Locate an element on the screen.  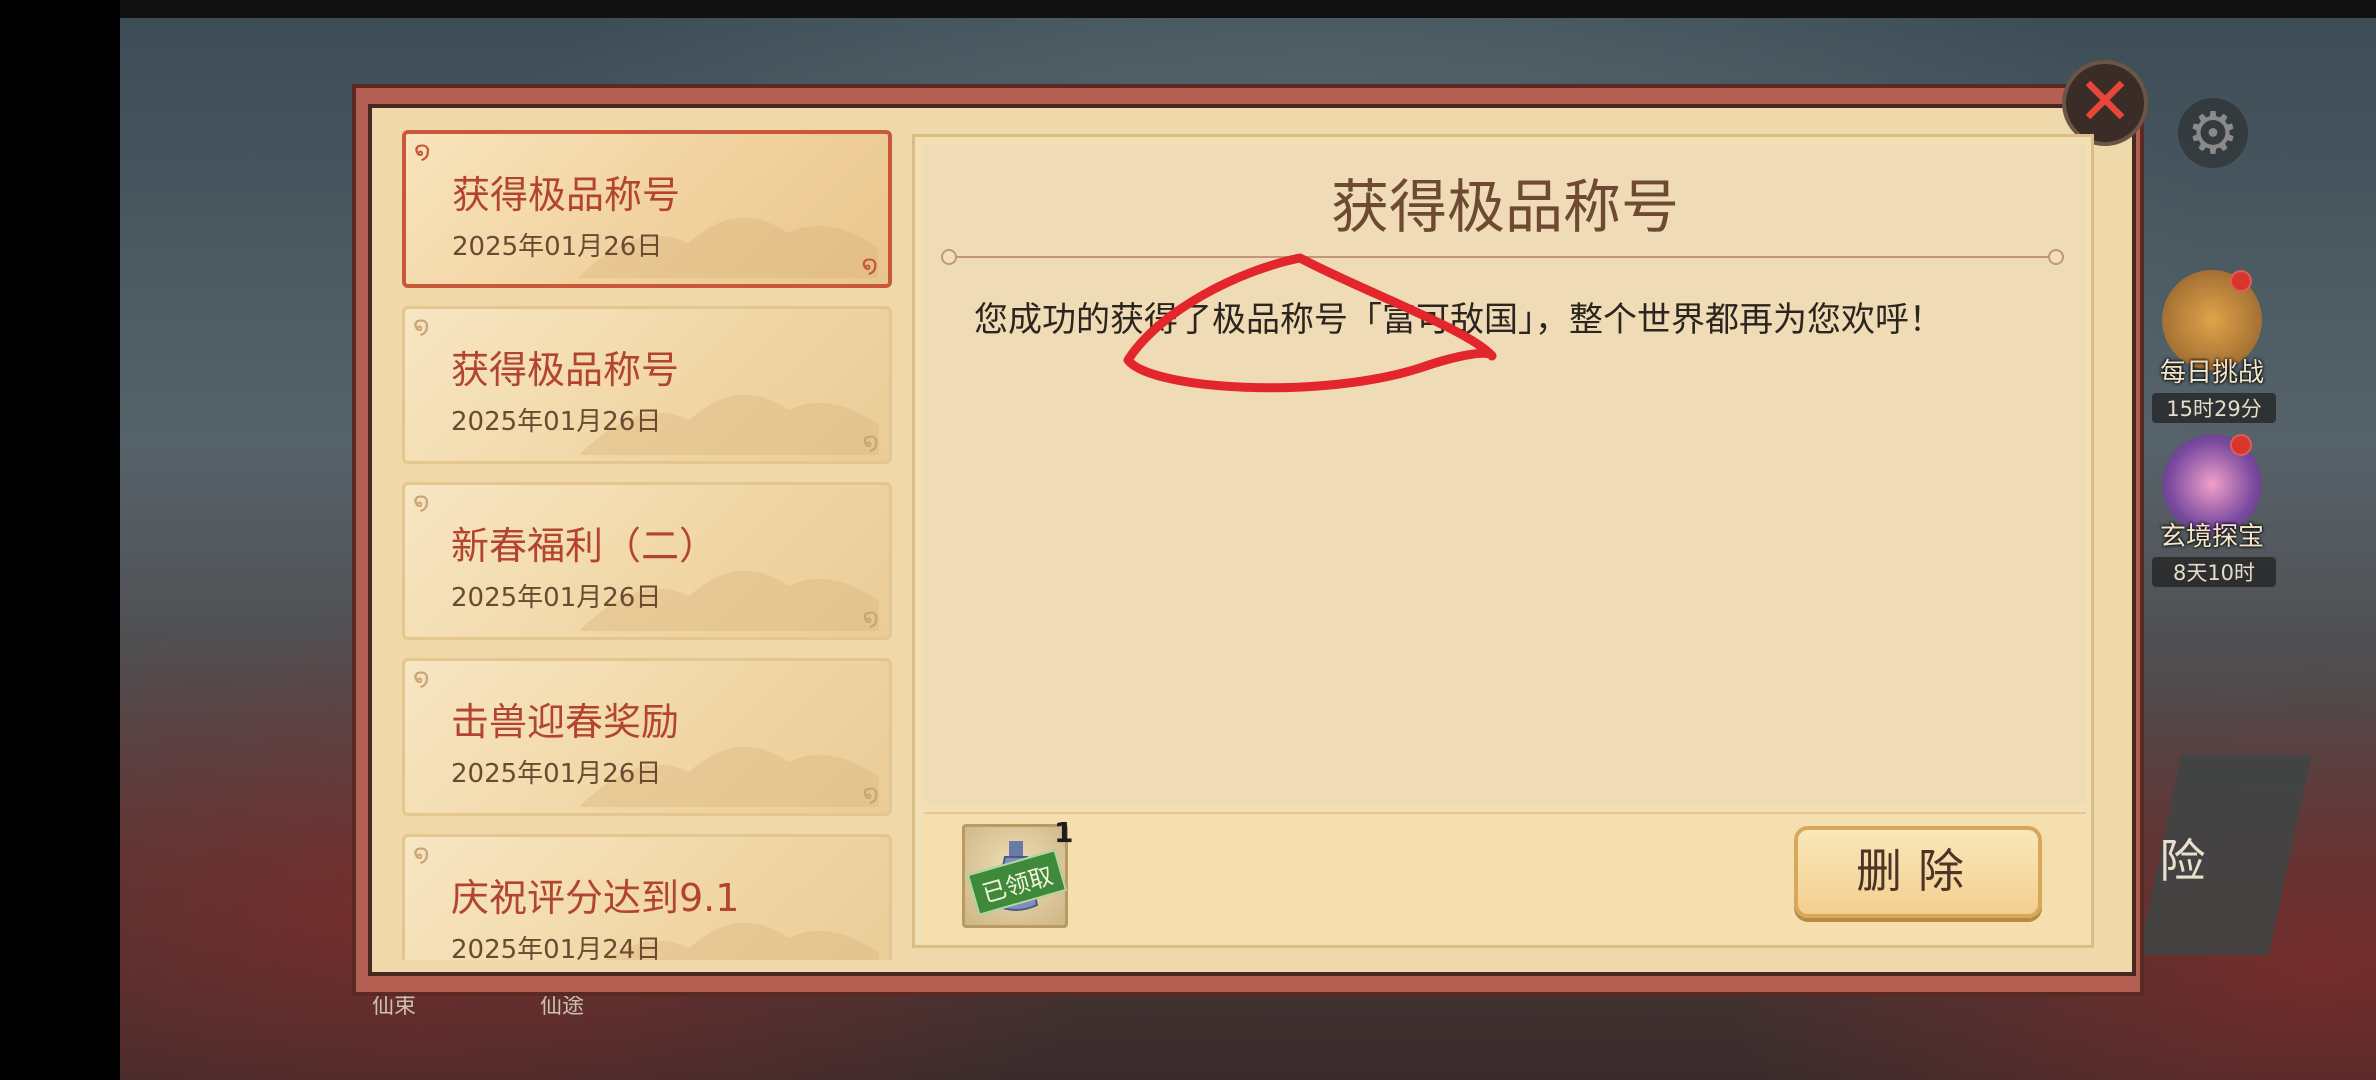
heading-divider is located at coordinates (1504, 257).